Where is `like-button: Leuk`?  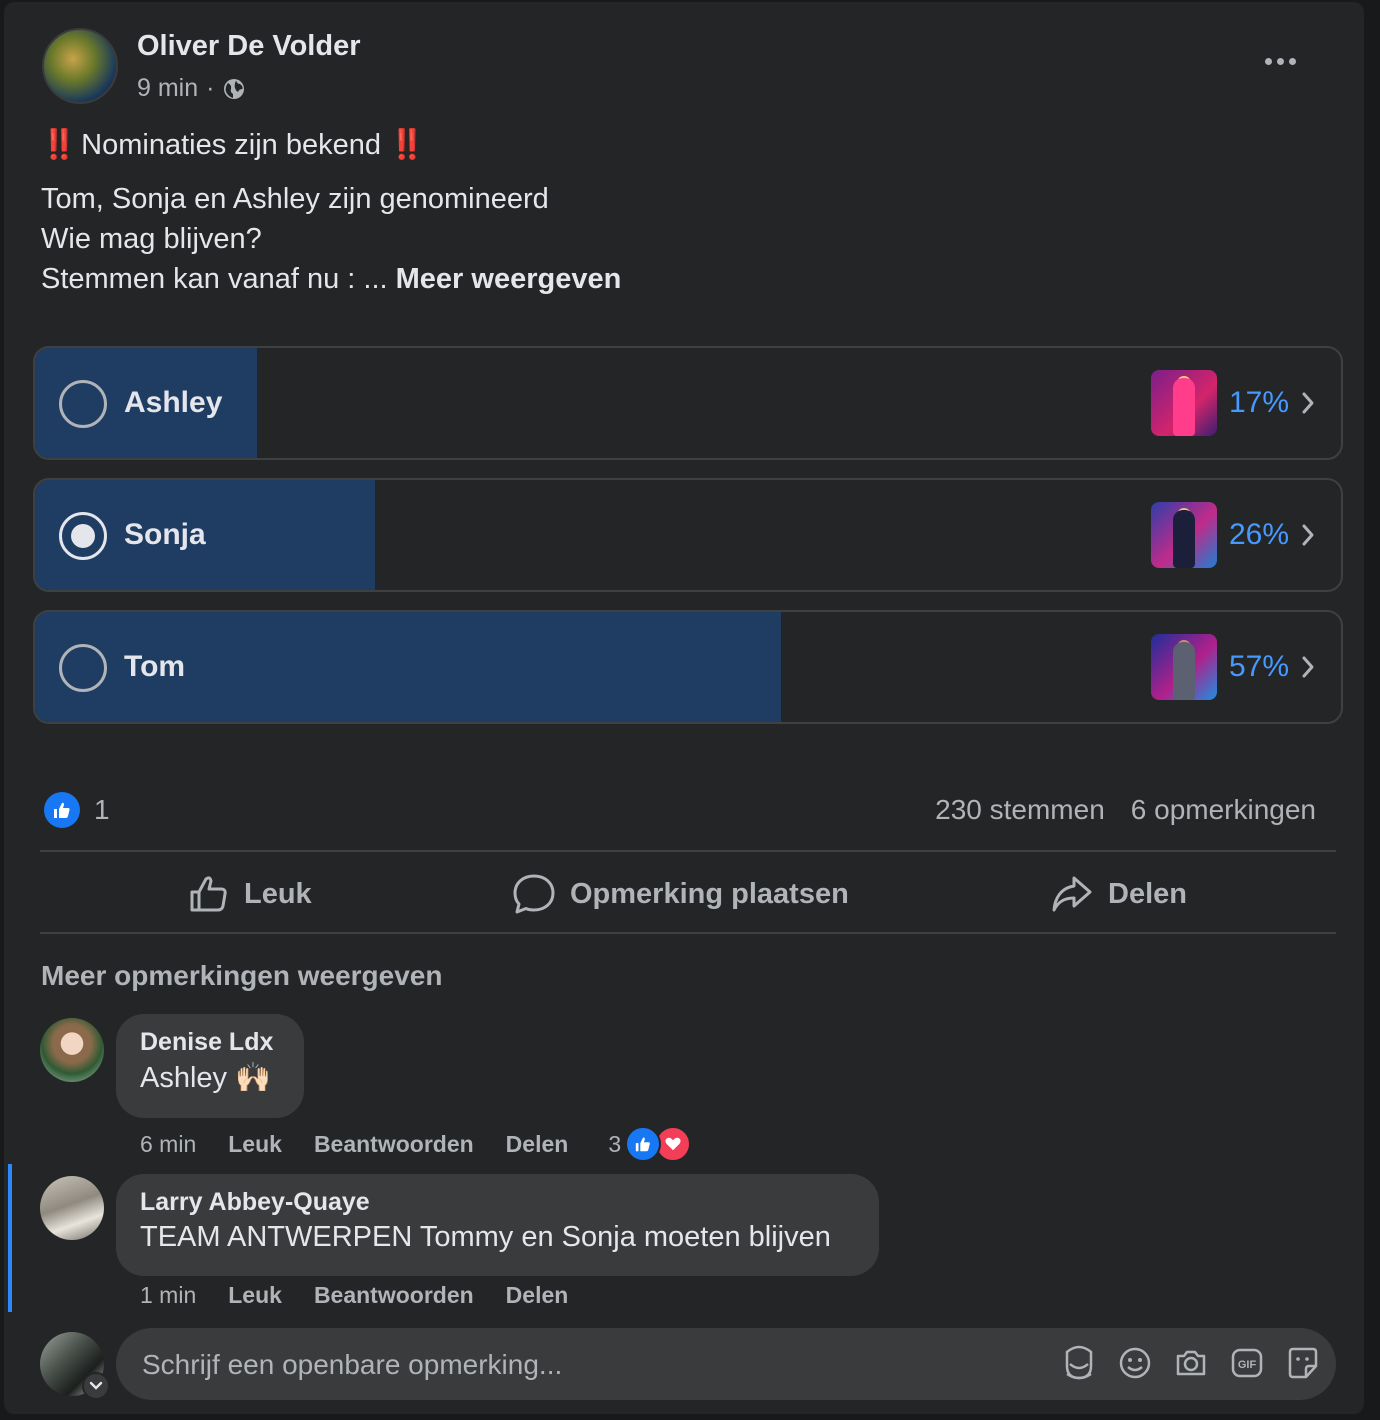
like-button: Leuk is located at coordinates (250, 894).